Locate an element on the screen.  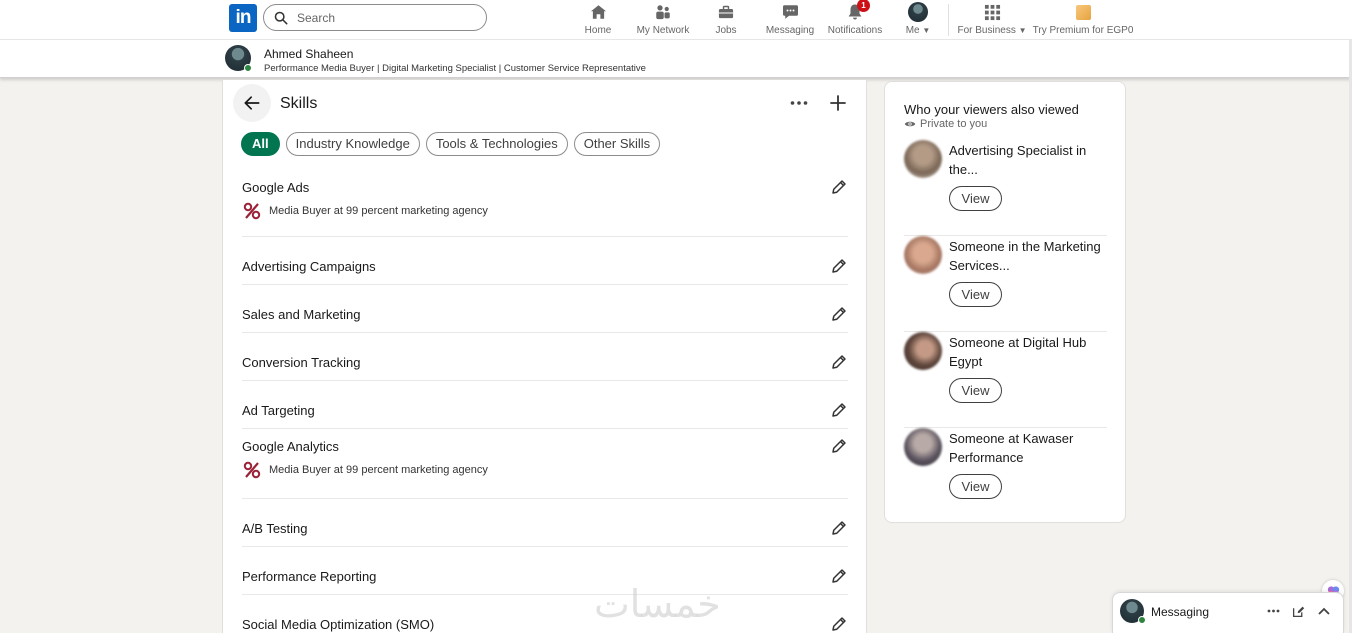
company-logo-icon is located at coordinates (252, 211).